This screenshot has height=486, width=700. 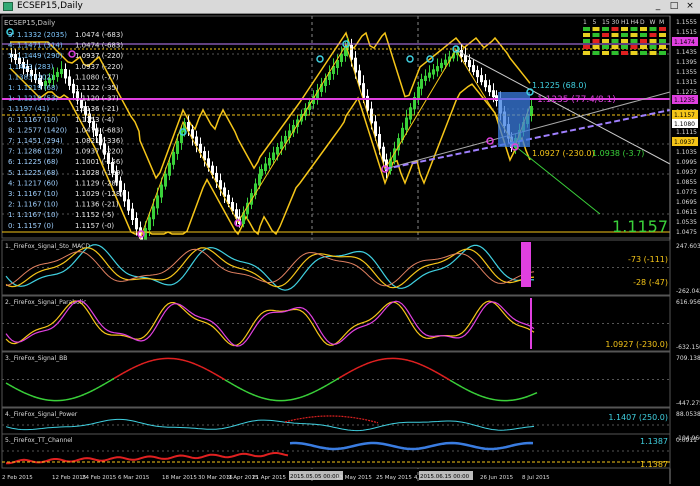 I want to click on timeframe-header: 5, so click(x=595, y=22).